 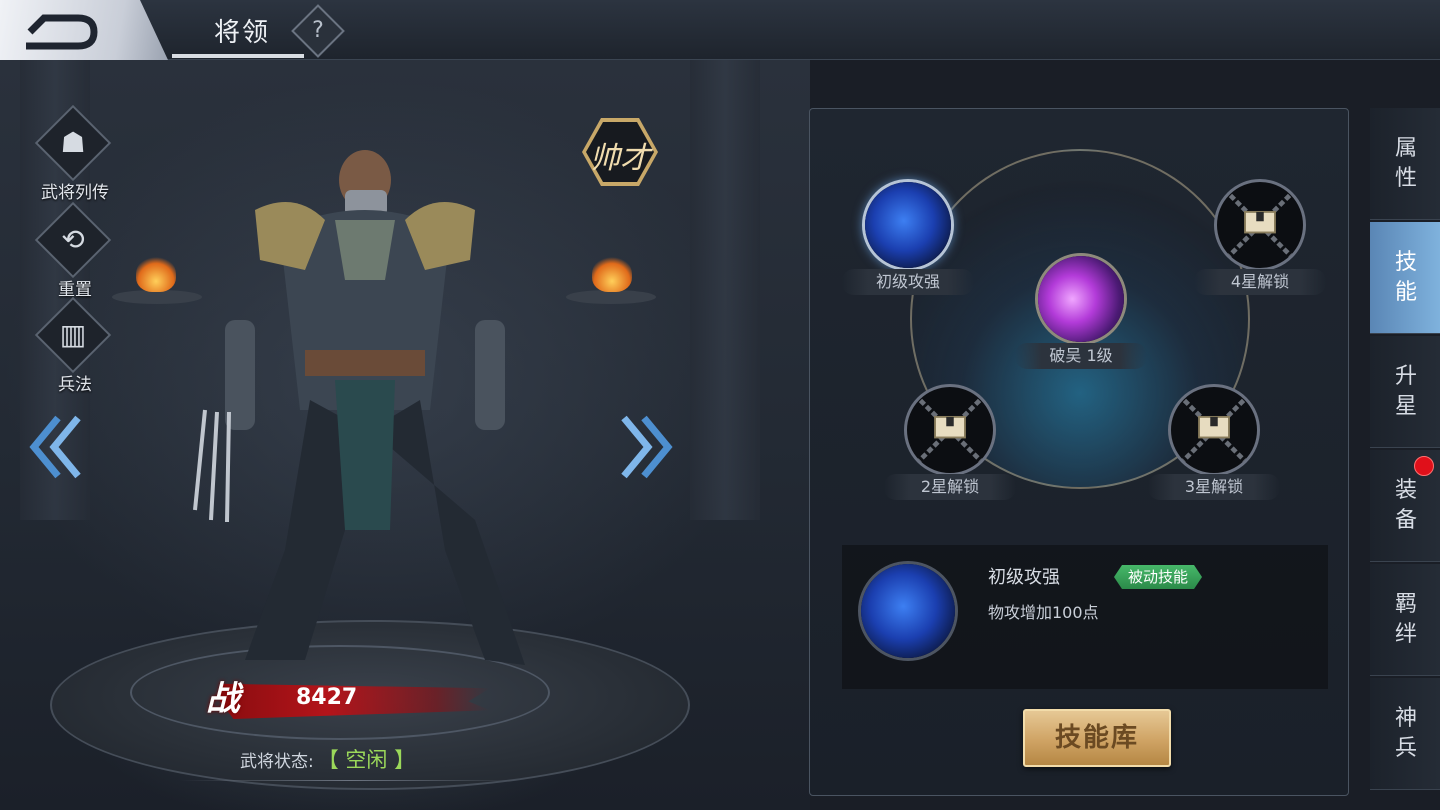 I want to click on reset-button: ⟲ 重置, so click(x=75, y=252).